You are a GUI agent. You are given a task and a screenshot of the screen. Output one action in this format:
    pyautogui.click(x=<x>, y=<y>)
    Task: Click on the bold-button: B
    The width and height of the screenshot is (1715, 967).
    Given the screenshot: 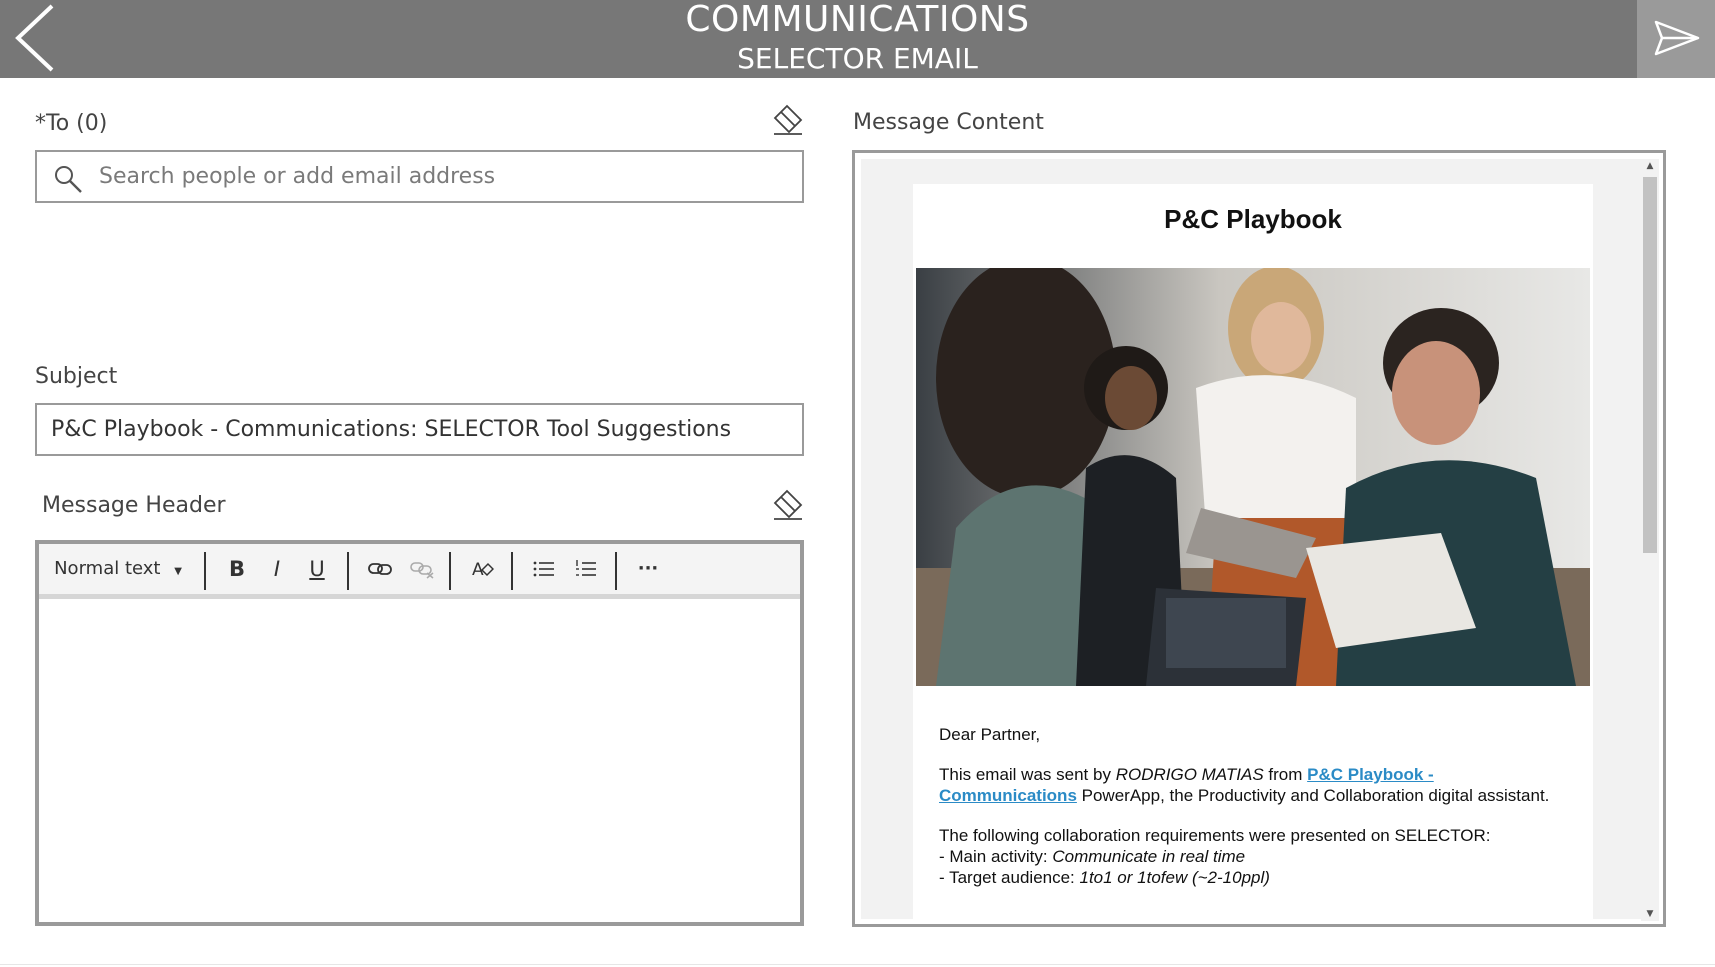 What is the action you would take?
    pyautogui.click(x=237, y=569)
    